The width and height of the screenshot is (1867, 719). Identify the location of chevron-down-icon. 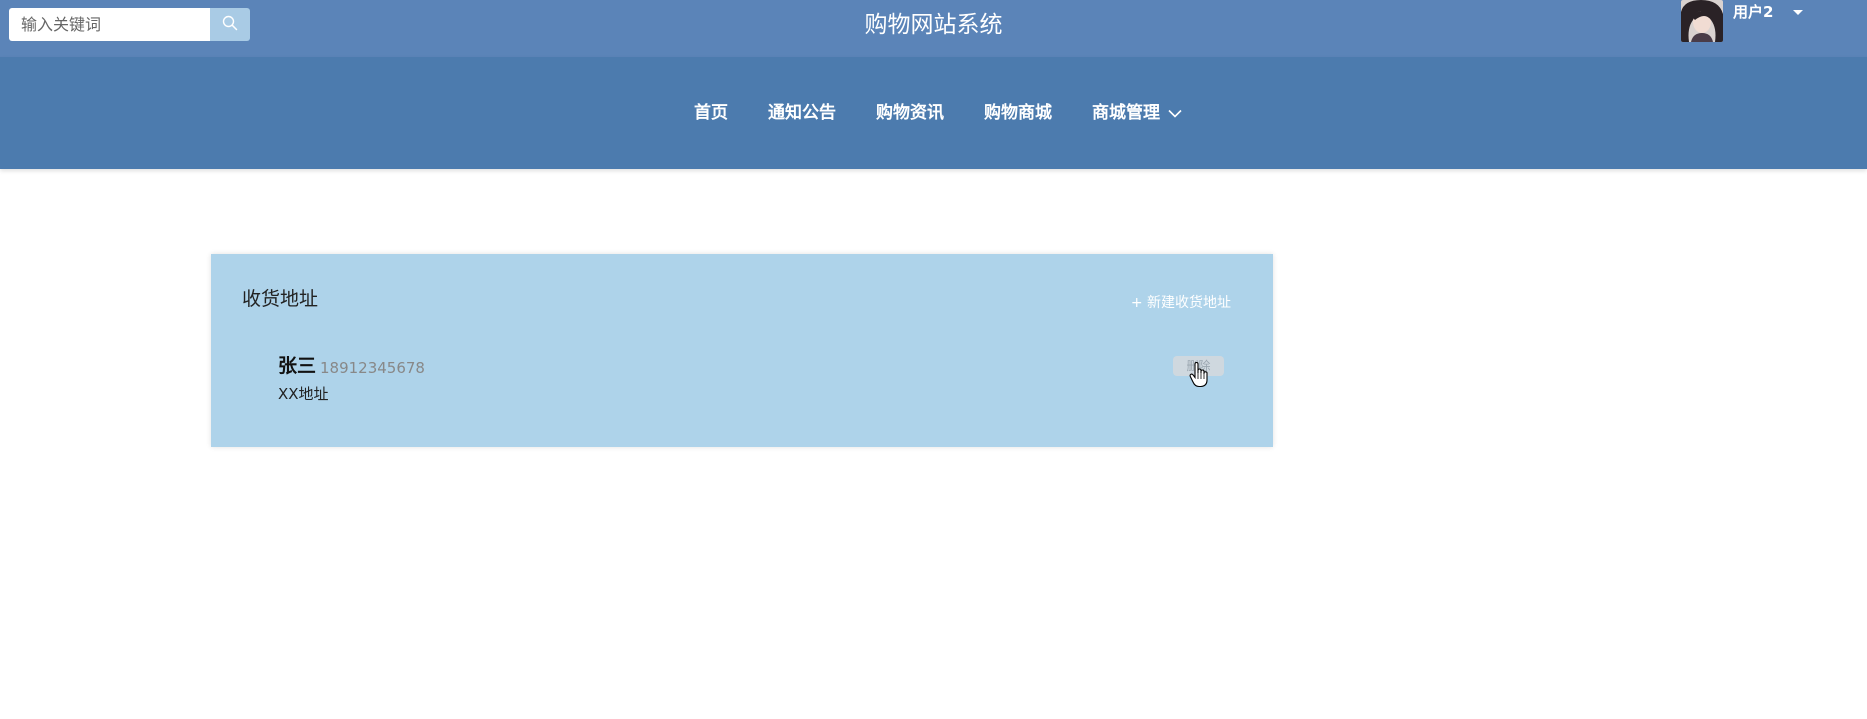
(1175, 113).